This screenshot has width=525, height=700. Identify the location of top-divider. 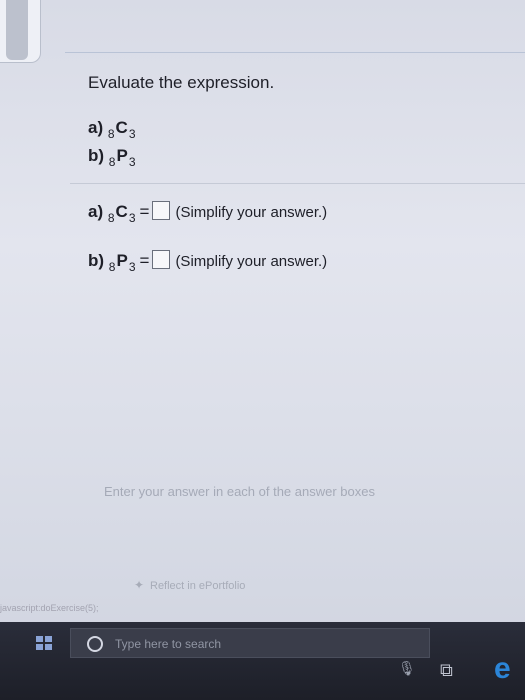
(295, 52).